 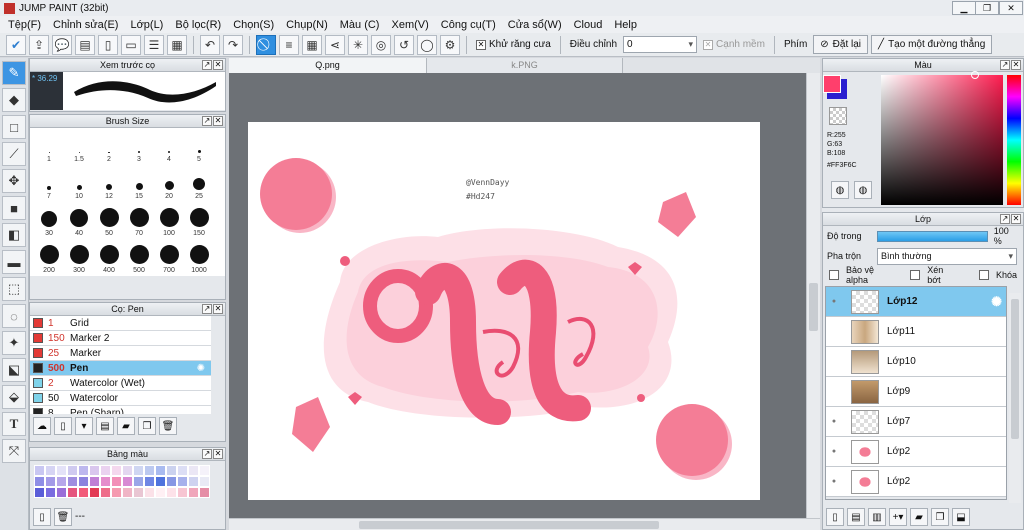 I want to click on gradient-tool-icon: ▬, so click(x=14, y=262).